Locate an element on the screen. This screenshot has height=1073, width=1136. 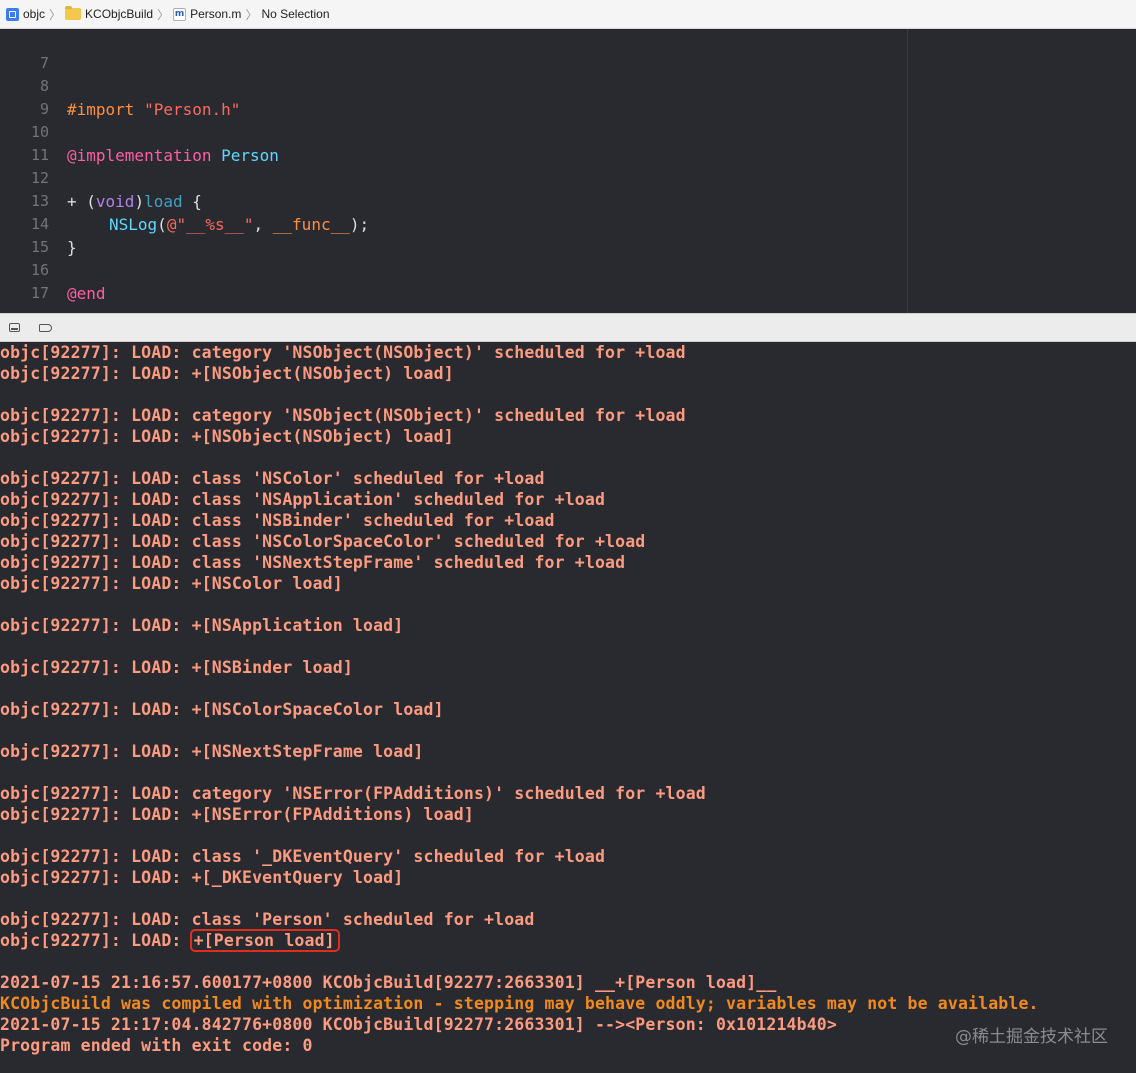
code-line: 14 } is located at coordinates (38, 223).